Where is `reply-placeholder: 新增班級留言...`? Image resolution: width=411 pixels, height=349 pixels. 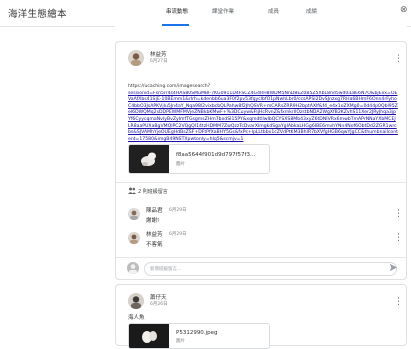 reply-placeholder: 新增班級留言... is located at coordinates (166, 269).